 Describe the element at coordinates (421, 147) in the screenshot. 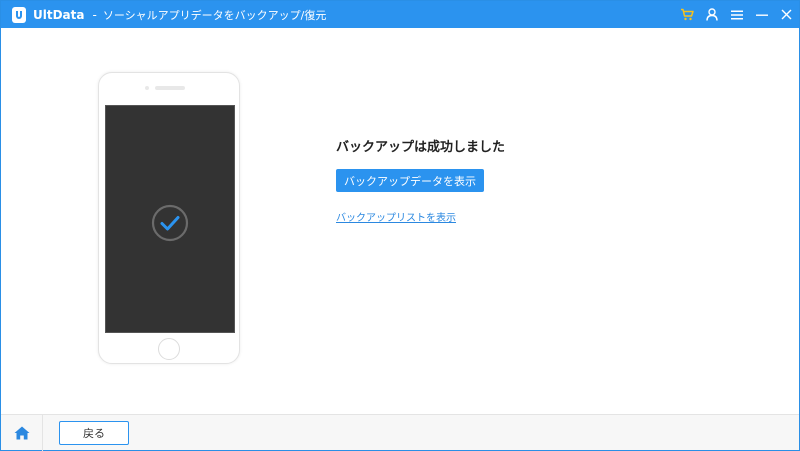

I see `result-title: バックアップは成功しました` at that location.